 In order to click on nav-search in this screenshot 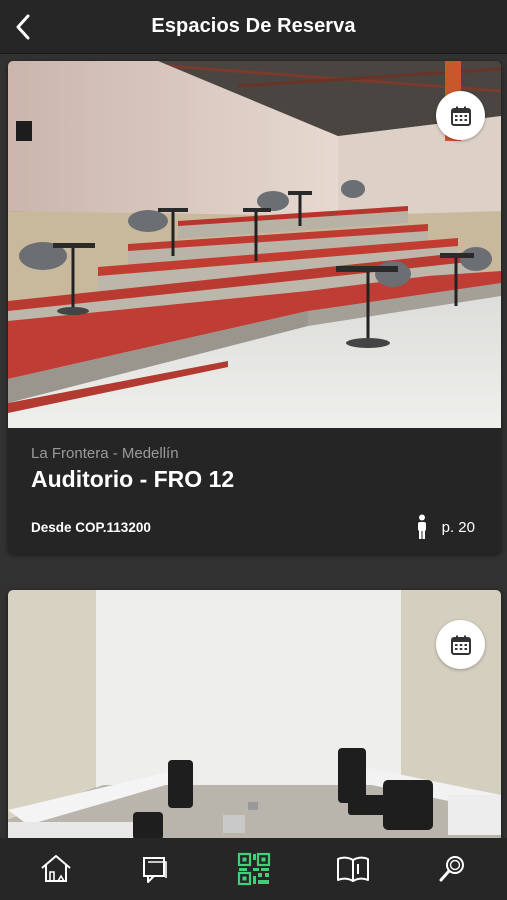, I will do `click(452, 869)`.